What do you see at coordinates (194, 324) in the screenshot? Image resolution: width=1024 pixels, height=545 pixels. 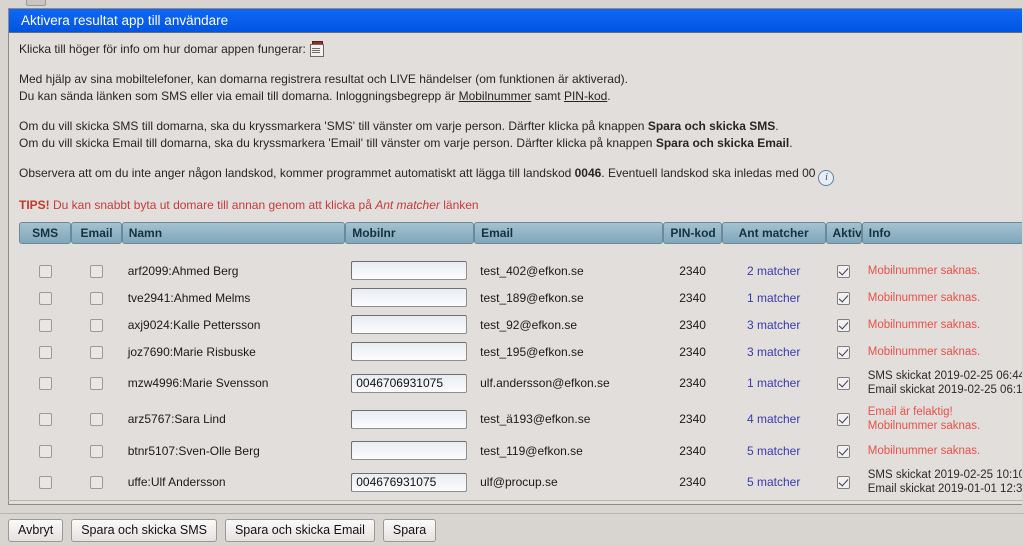 I see `cell-namn: axj9024:Kalle Pettersson` at bounding box center [194, 324].